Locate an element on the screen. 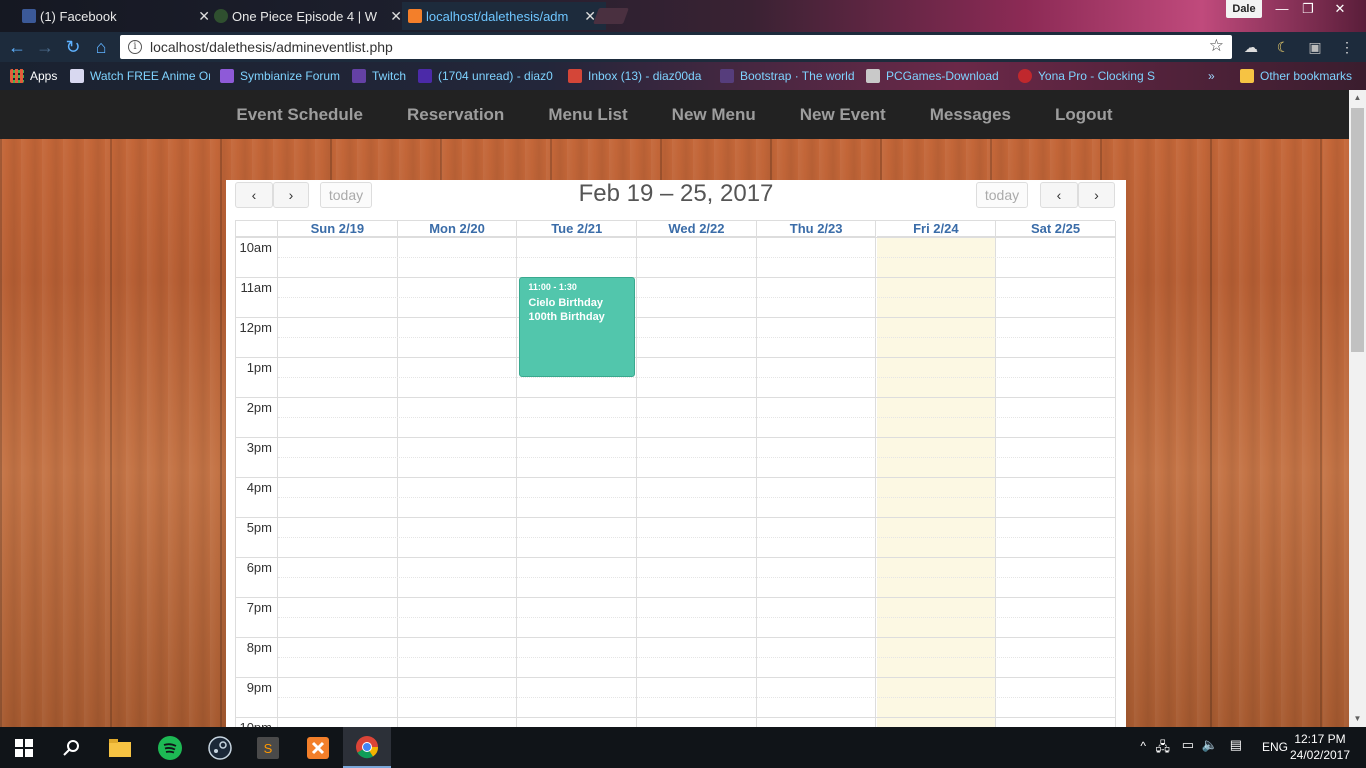 This screenshot has width=1366, height=768. tab-title: (1) Facebook is located at coordinates (78, 16).